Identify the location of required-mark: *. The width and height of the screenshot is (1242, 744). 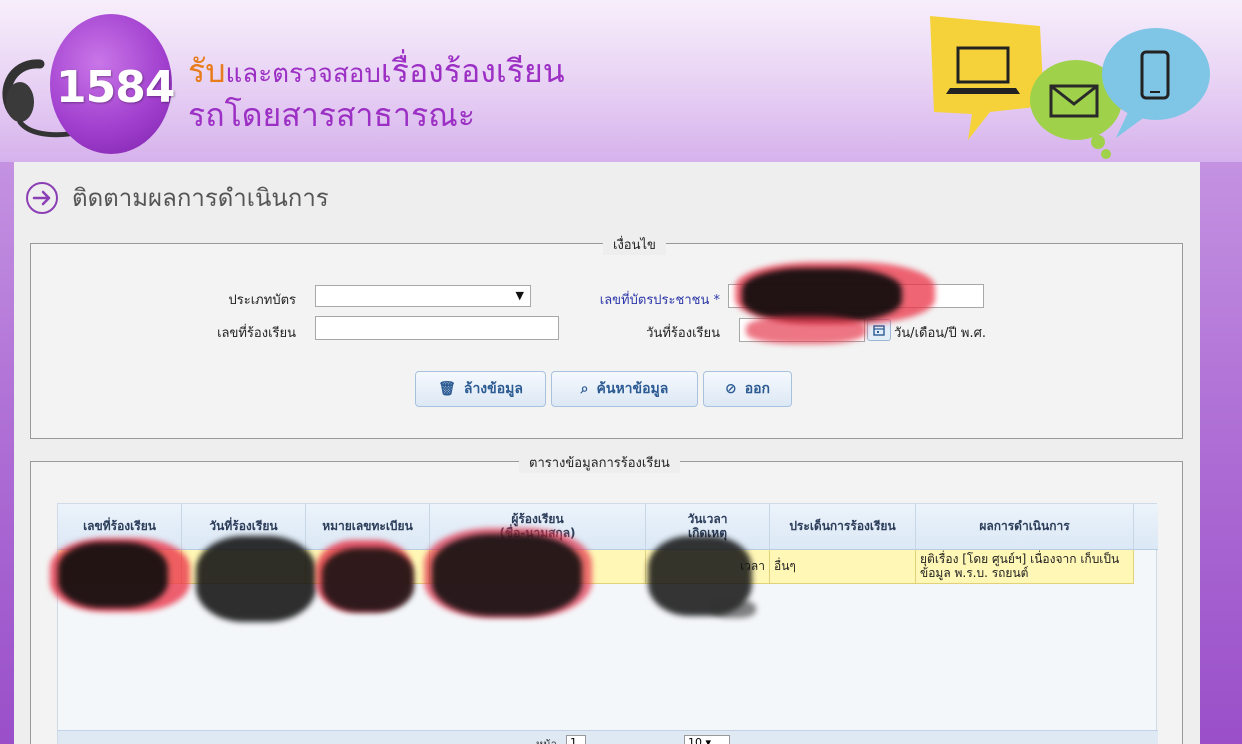
(717, 300).